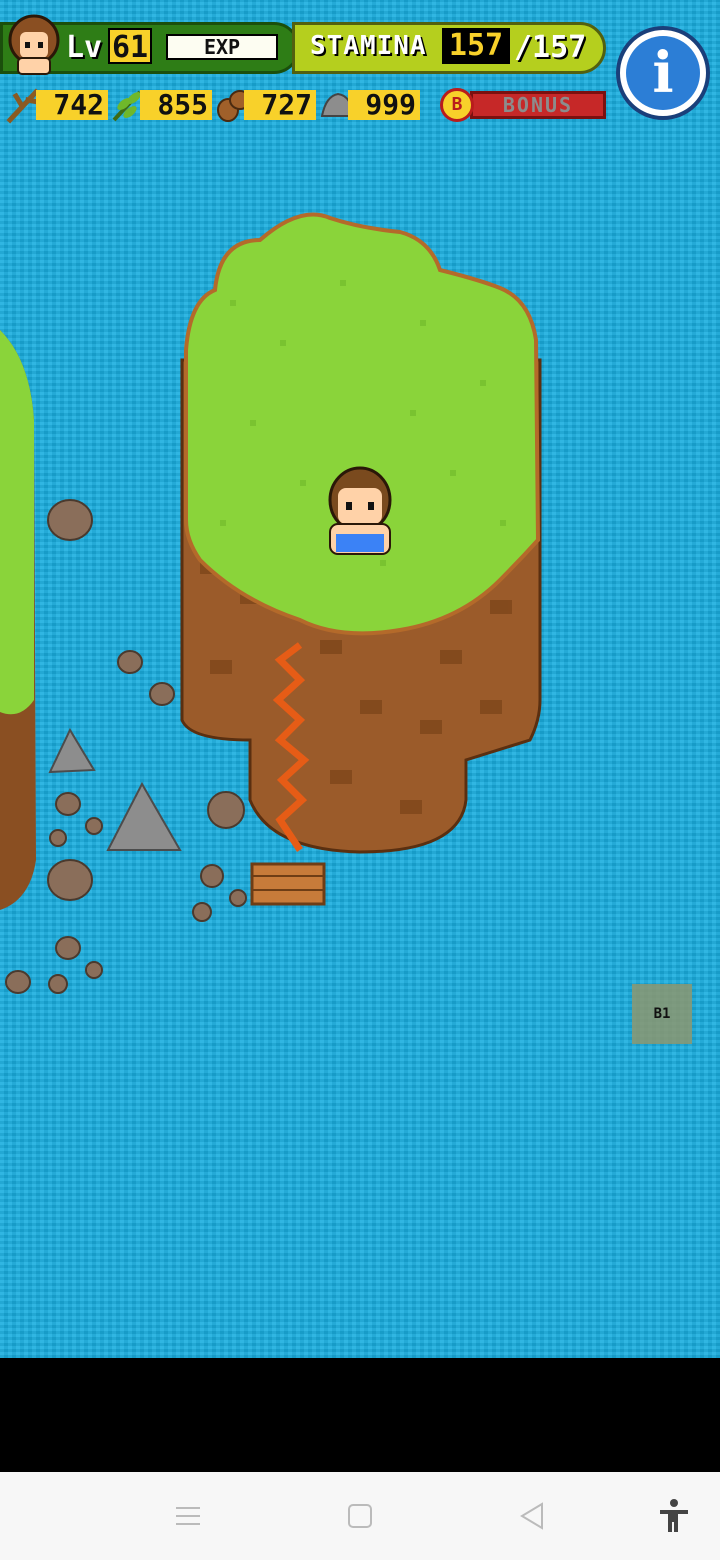 This screenshot has height=1560, width=720. What do you see at coordinates (222, 47) in the screenshot?
I see `exp-bar: EXP` at bounding box center [222, 47].